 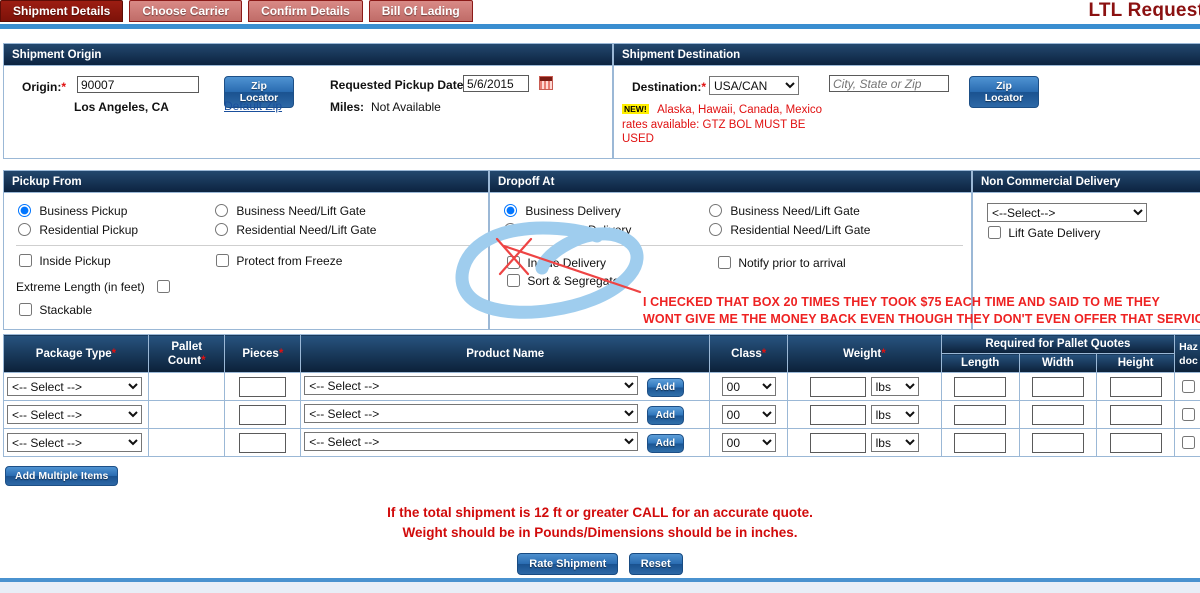 I want to click on row-1-width-input, so click(x=1057, y=414).